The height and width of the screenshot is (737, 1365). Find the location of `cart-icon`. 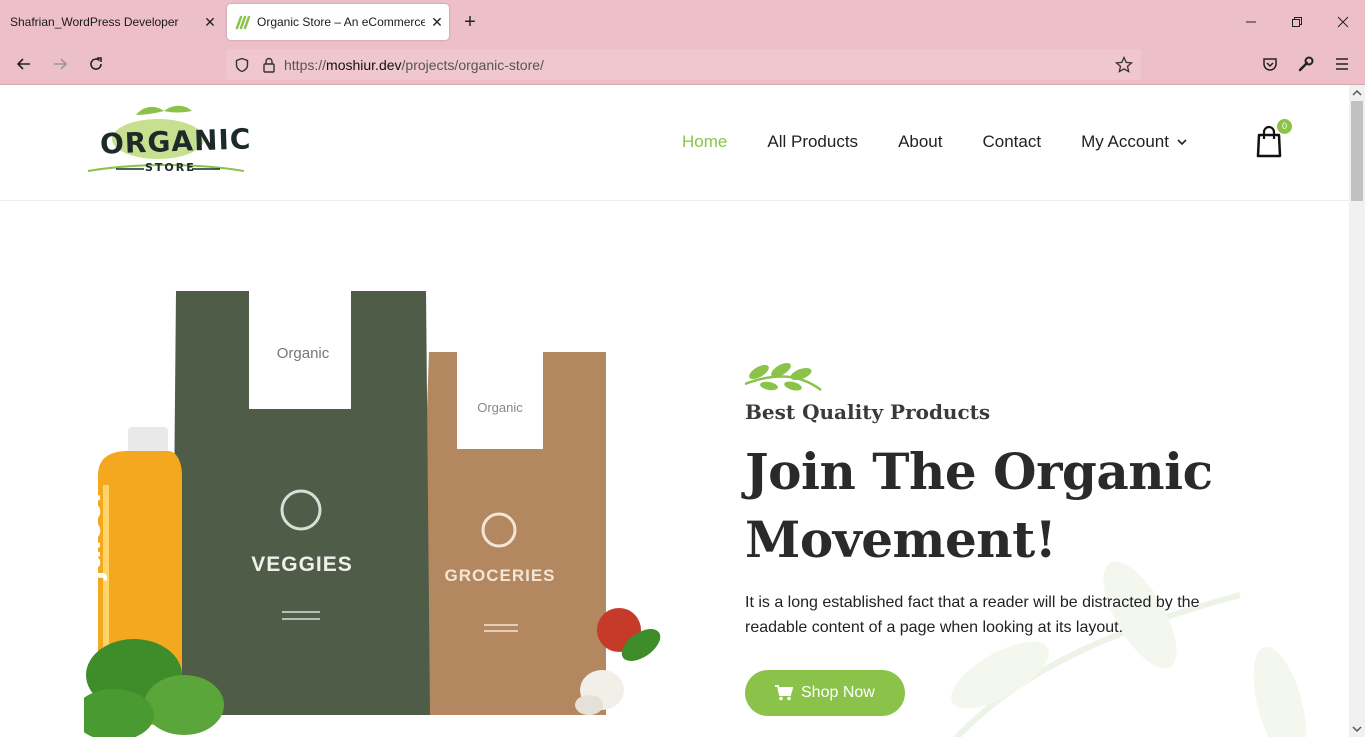

cart-icon is located at coordinates (784, 693).